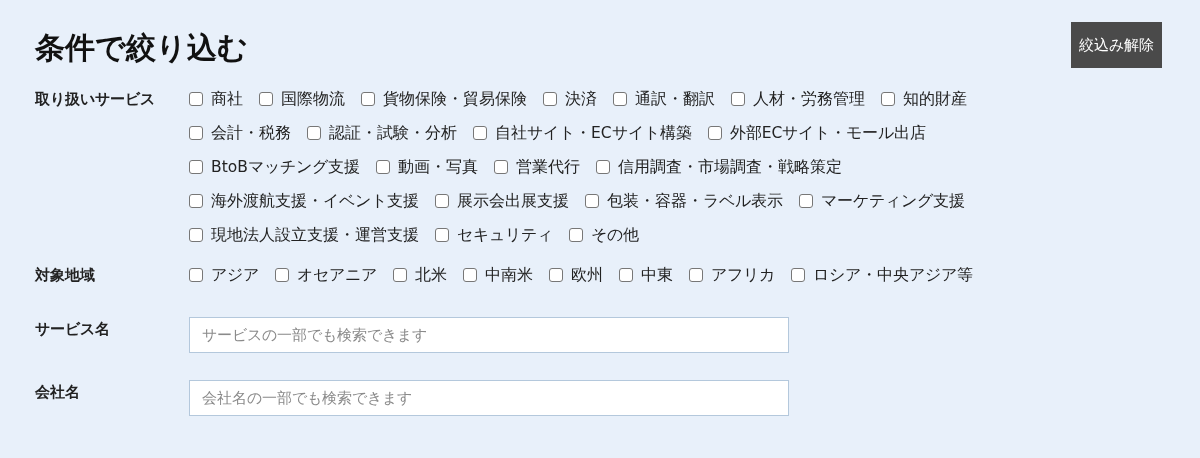  What do you see at coordinates (809, 99) in the screenshot?
I see `option-label: 人材・労務管理` at bounding box center [809, 99].